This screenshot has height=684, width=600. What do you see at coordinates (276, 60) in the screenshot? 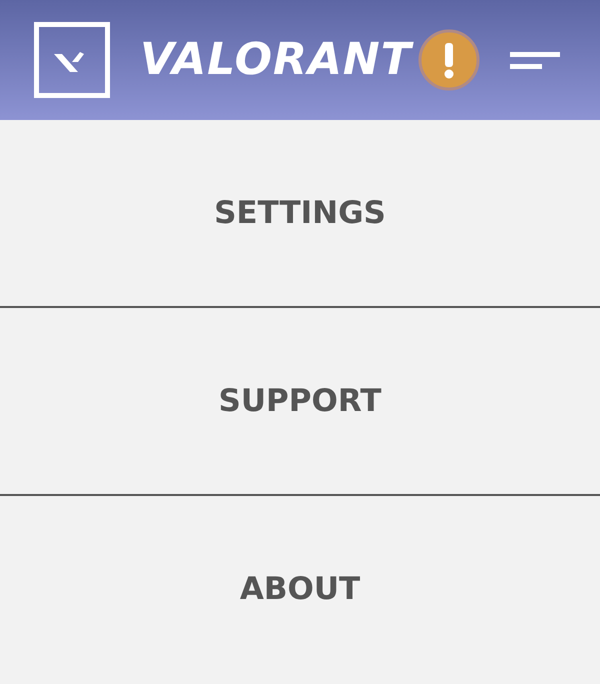
I see `brand-wordmark: VALORANT` at bounding box center [276, 60].